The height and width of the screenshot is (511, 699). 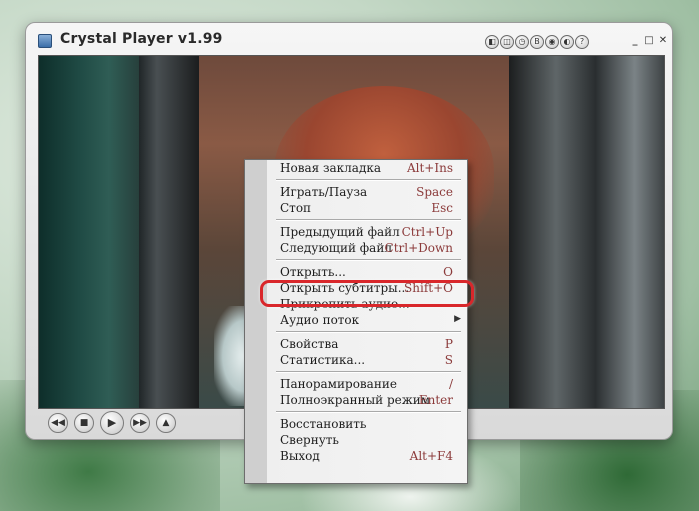 I want to click on menu-item: Предыдущий файл Ctrl+Up, so click(x=356, y=232).